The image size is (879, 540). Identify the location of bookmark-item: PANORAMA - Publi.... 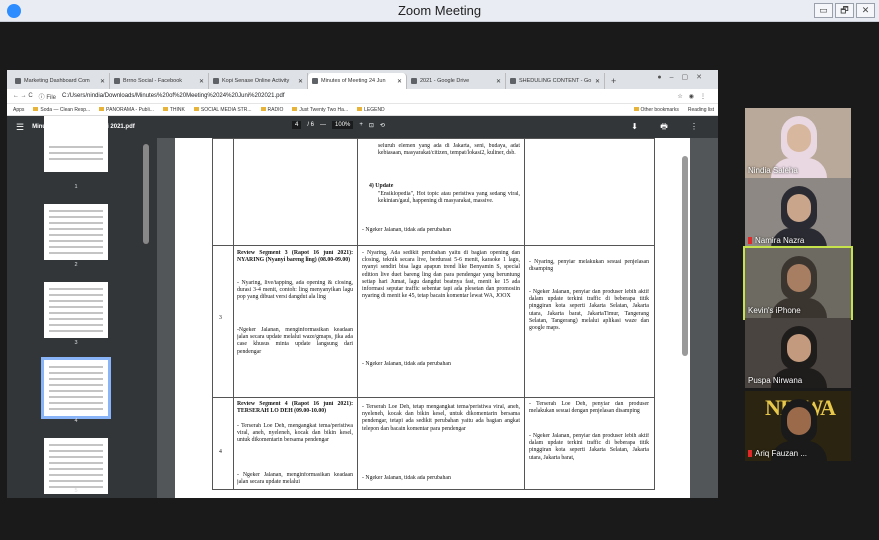
(126, 110).